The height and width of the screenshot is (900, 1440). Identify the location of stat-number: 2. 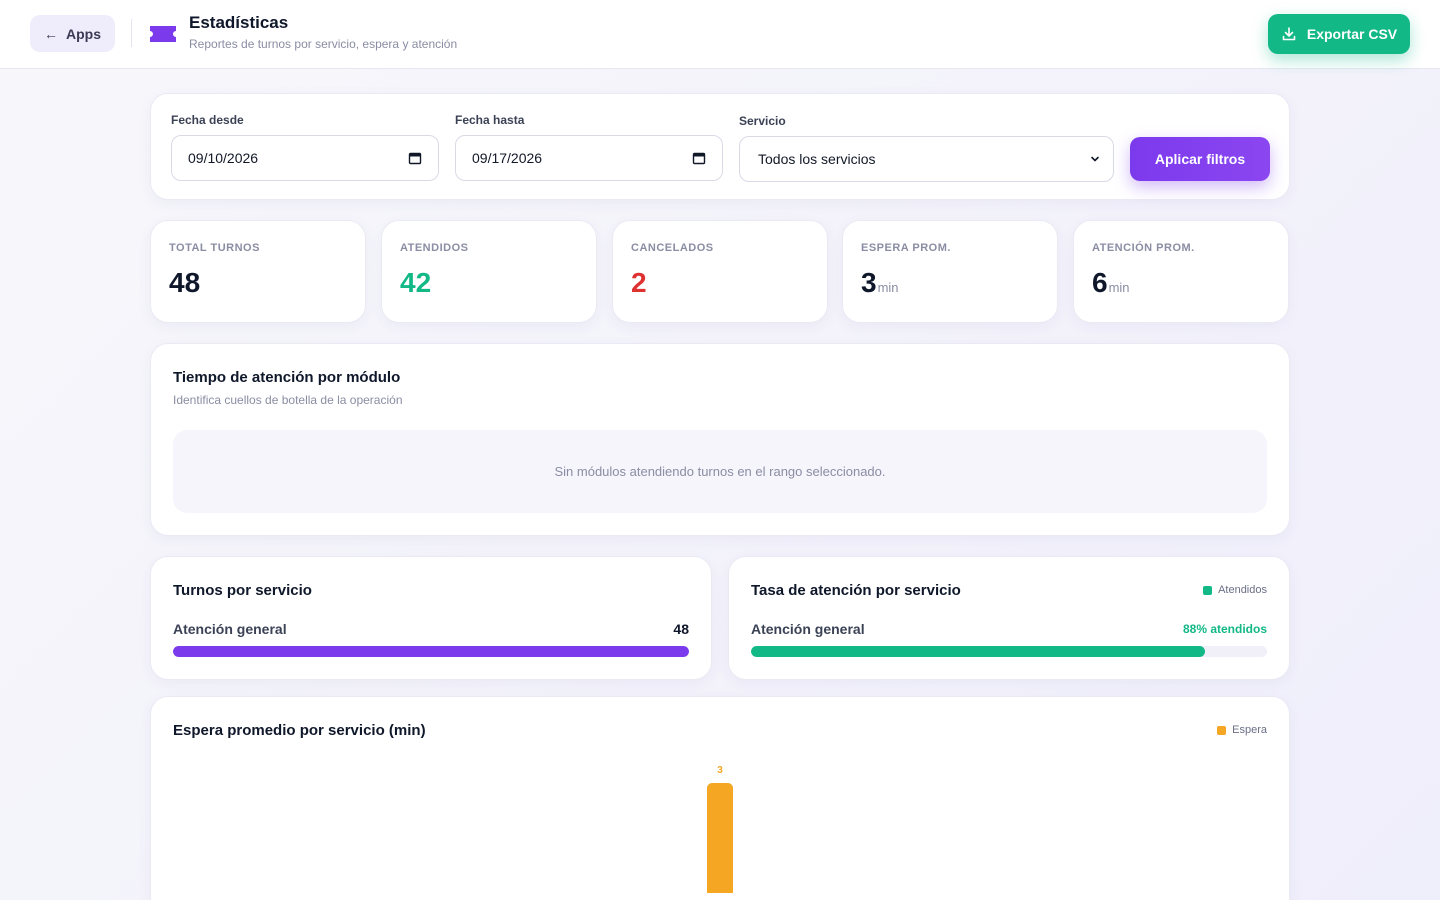
(639, 282).